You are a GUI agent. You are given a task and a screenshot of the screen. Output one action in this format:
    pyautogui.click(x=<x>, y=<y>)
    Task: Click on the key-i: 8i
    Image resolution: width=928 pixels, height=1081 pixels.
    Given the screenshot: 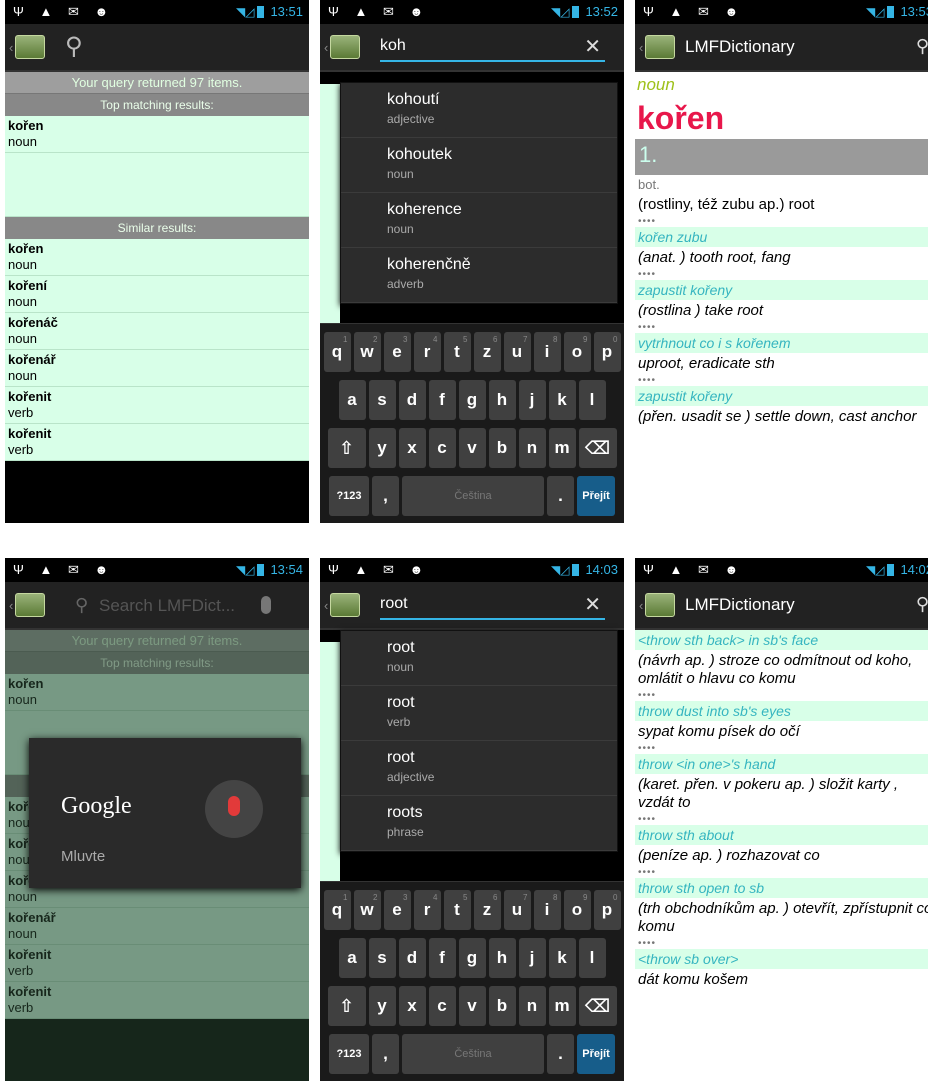 What is the action you would take?
    pyautogui.click(x=547, y=352)
    